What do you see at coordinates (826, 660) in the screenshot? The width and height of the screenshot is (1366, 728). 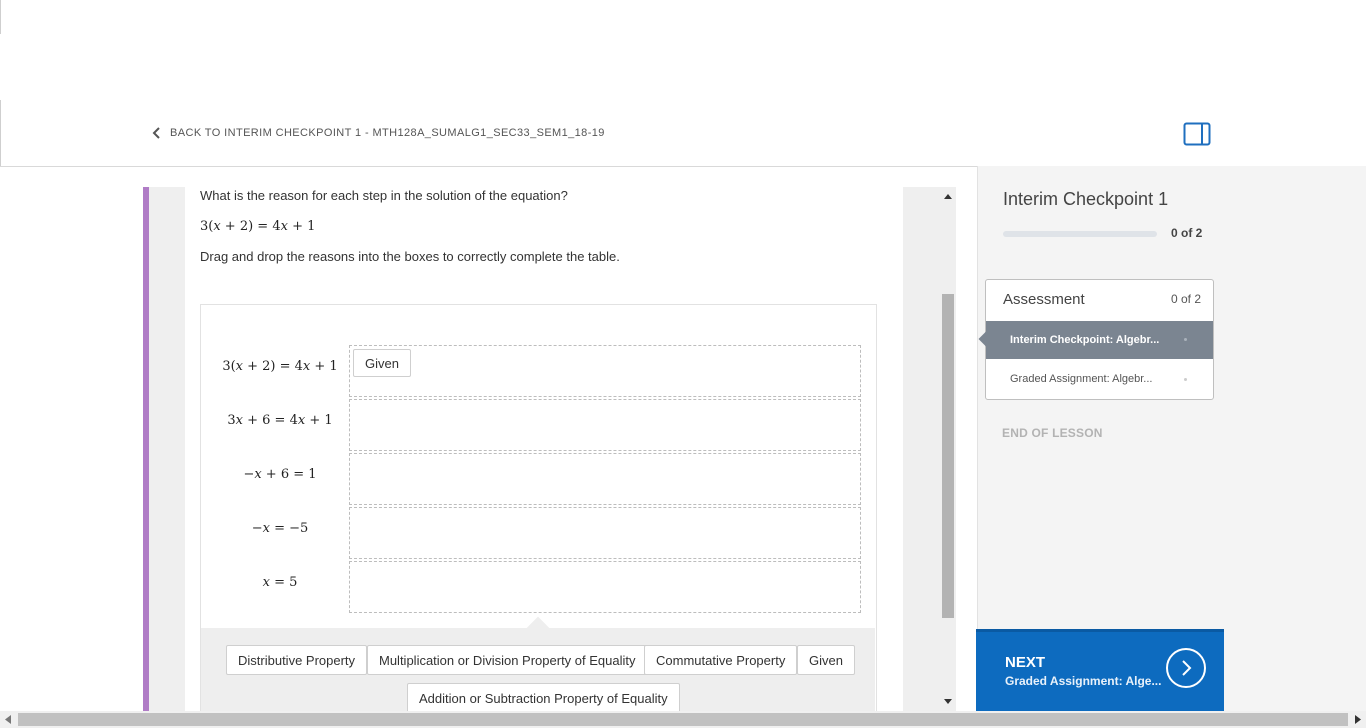 I see `reason-chip: Given` at bounding box center [826, 660].